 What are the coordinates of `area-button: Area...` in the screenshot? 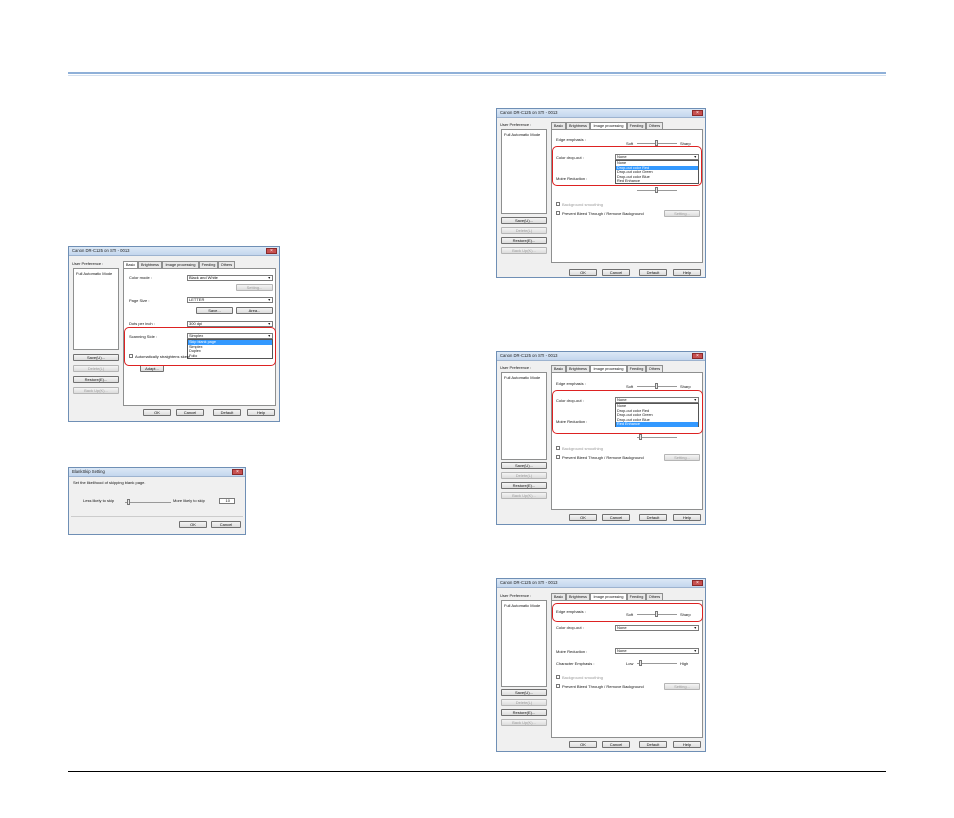 It's located at (254, 310).